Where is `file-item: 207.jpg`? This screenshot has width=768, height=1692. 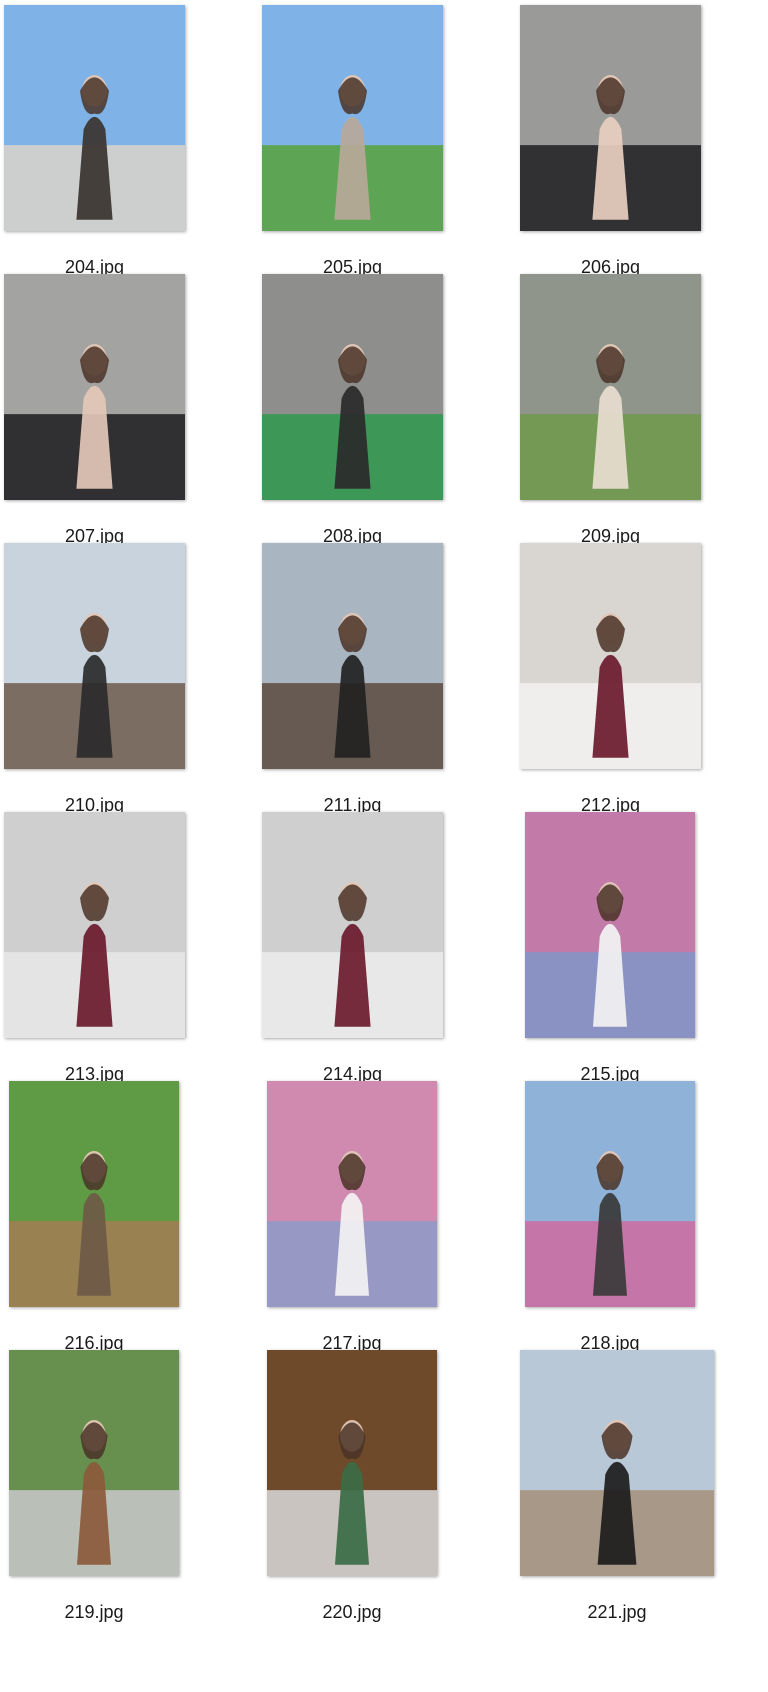 file-item: 207.jpg is located at coordinates (130, 414).